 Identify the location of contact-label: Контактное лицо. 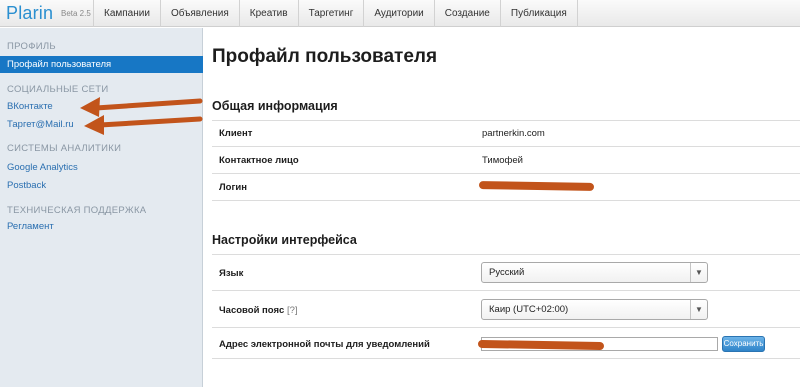
(259, 160).